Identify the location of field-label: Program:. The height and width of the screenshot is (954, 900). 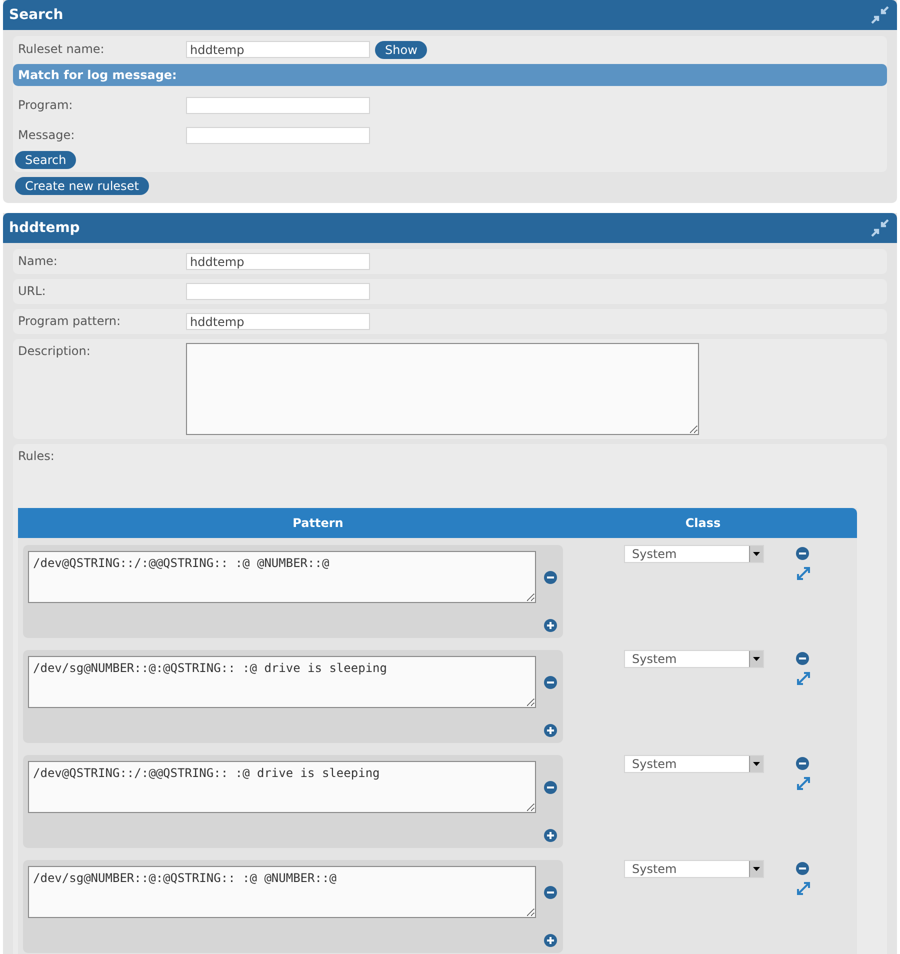
(46, 104).